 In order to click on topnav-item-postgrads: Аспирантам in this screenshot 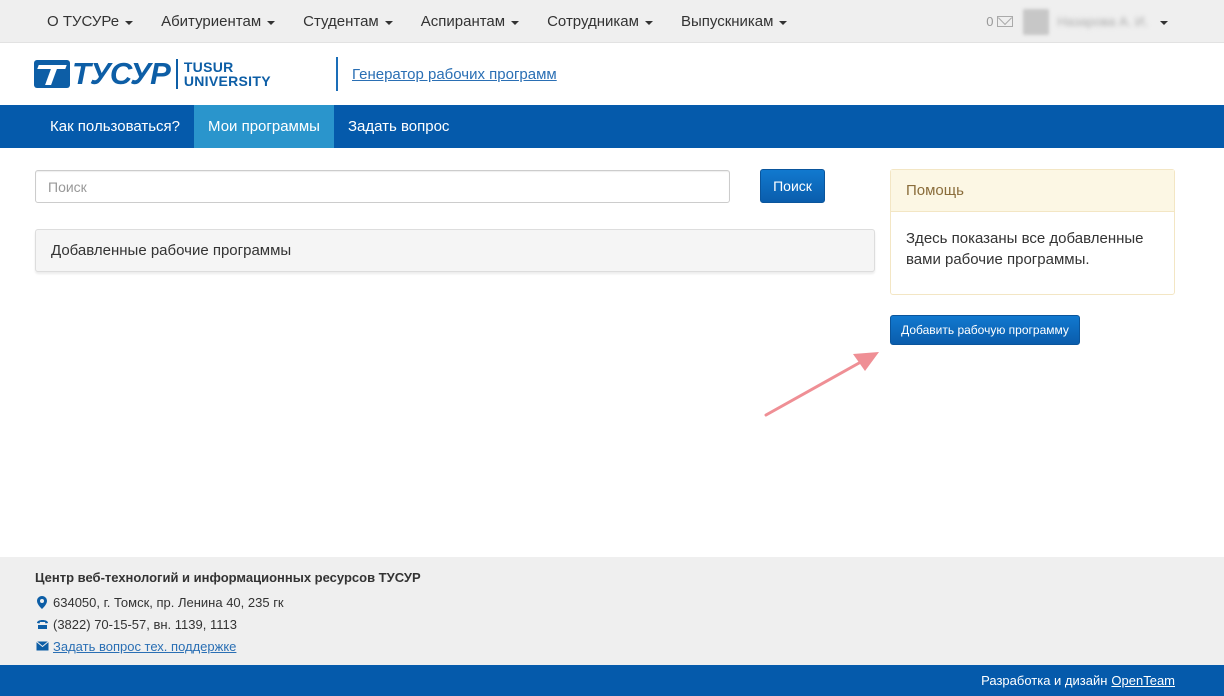, I will do `click(470, 21)`.